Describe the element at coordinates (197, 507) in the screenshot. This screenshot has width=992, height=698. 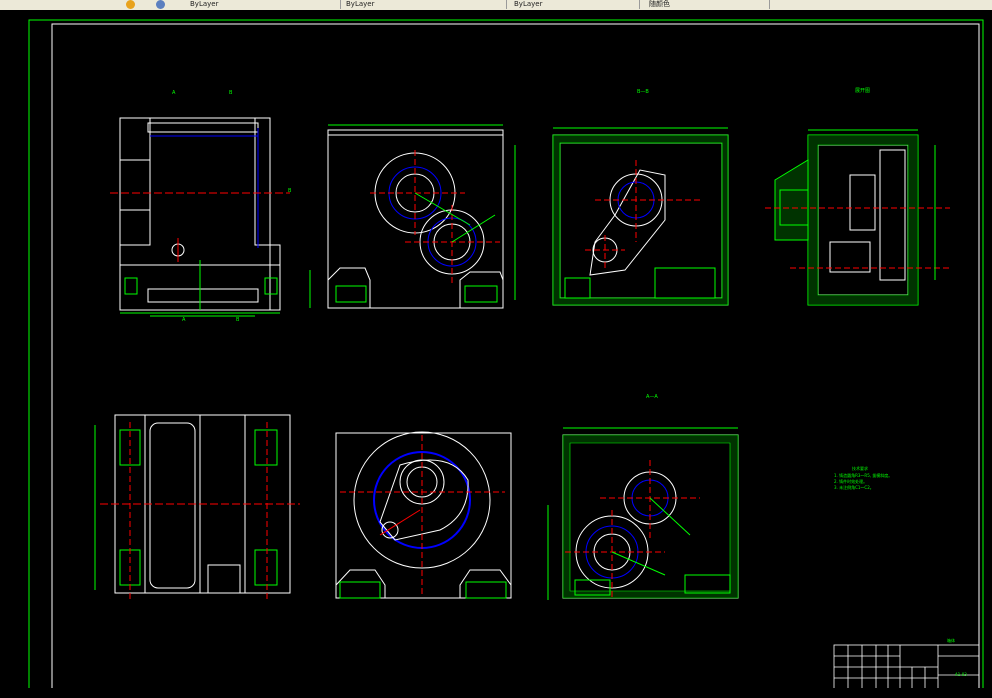
I see `view-top` at that location.